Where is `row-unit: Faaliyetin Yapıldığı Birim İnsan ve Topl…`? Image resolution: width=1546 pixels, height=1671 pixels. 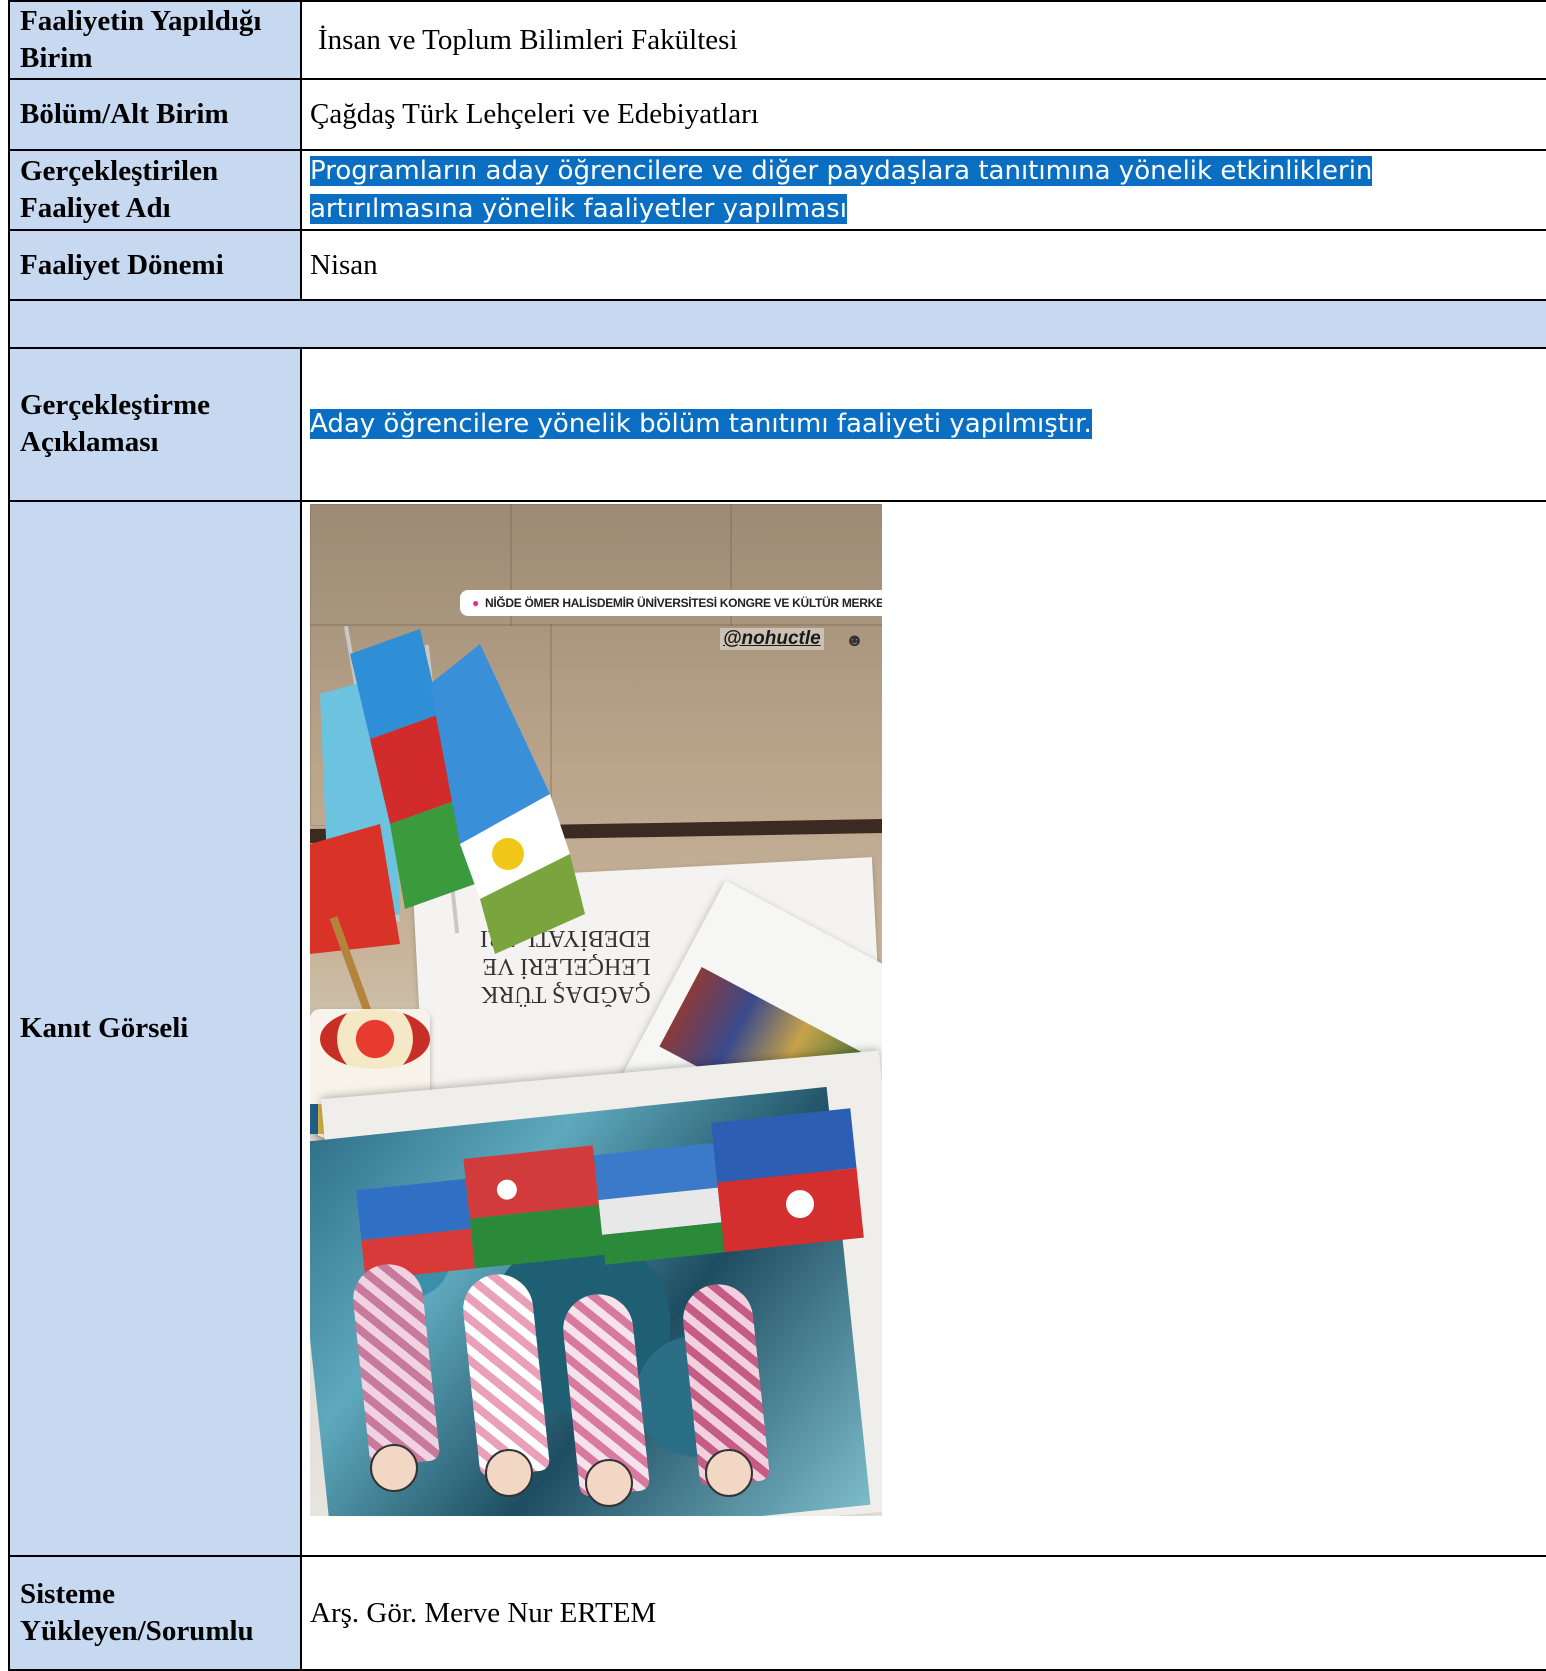
row-unit: Faaliyetin Yapıldığı Birim İnsan ve Topl… is located at coordinates (777, 40).